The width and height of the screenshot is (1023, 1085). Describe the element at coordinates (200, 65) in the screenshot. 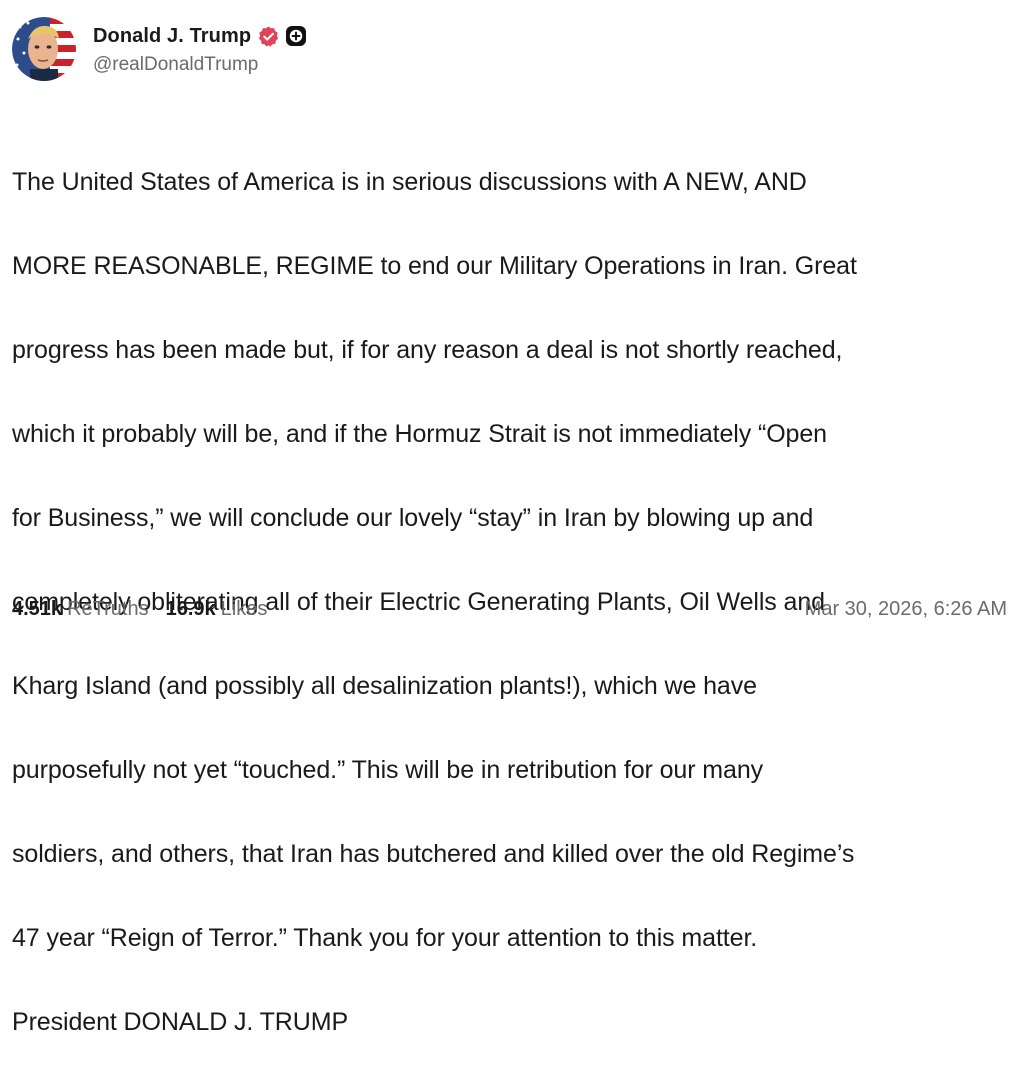

I see `author-handle: @realDonaldTrump` at that location.